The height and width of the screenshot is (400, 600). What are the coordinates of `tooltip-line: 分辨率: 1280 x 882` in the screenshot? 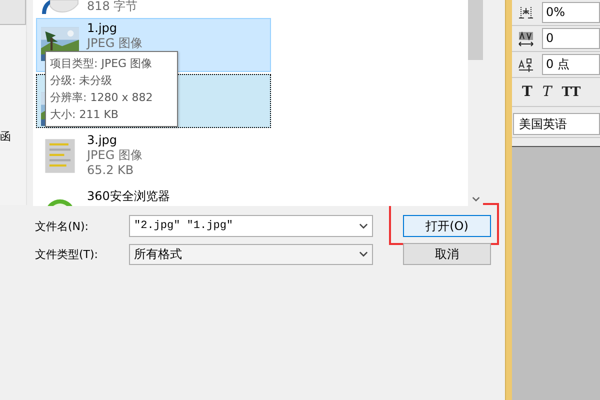 It's located at (102, 98).